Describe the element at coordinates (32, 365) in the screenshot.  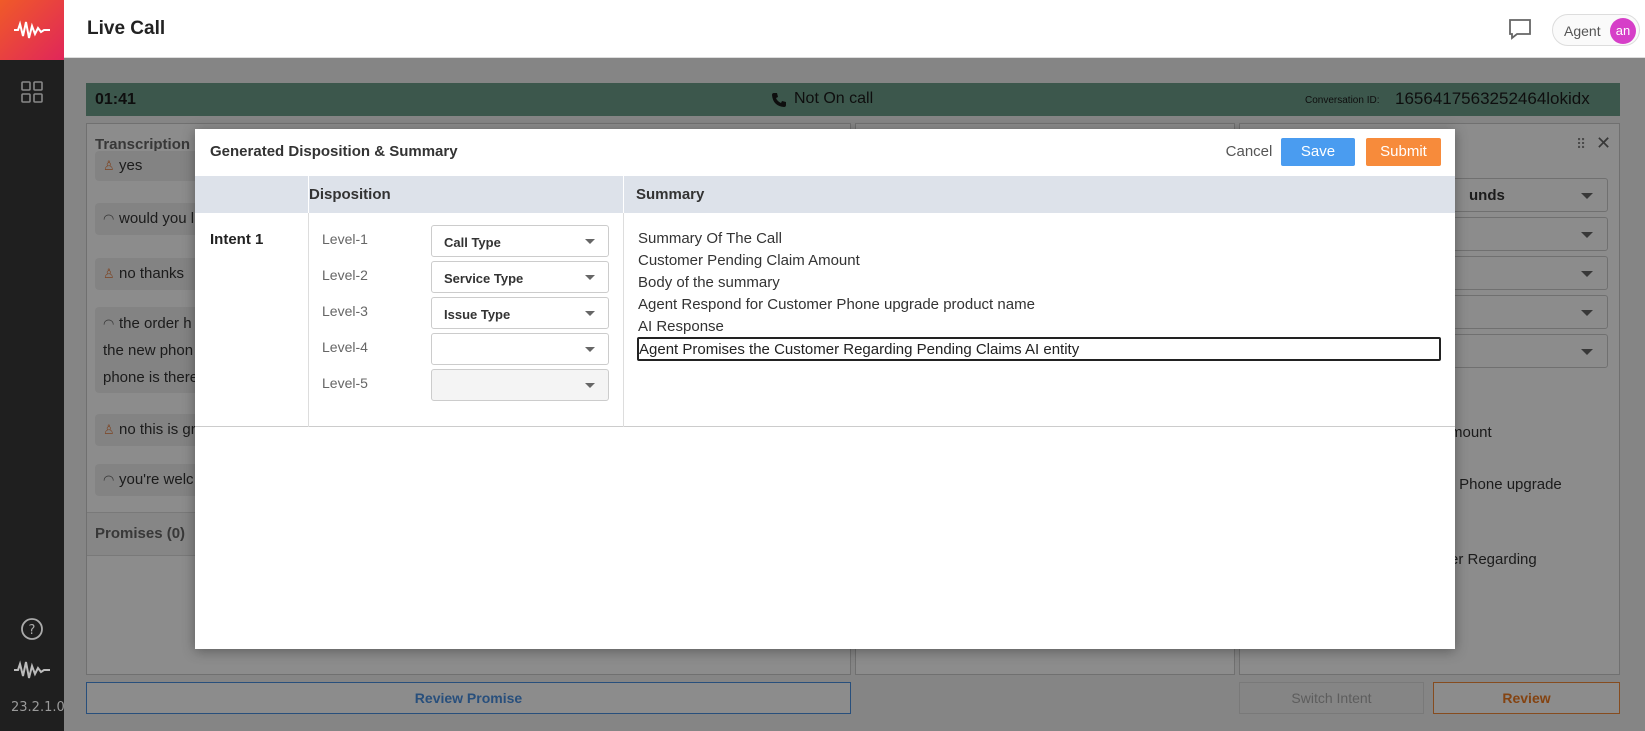
I see `left-rail: ? 23.2.1.0` at that location.